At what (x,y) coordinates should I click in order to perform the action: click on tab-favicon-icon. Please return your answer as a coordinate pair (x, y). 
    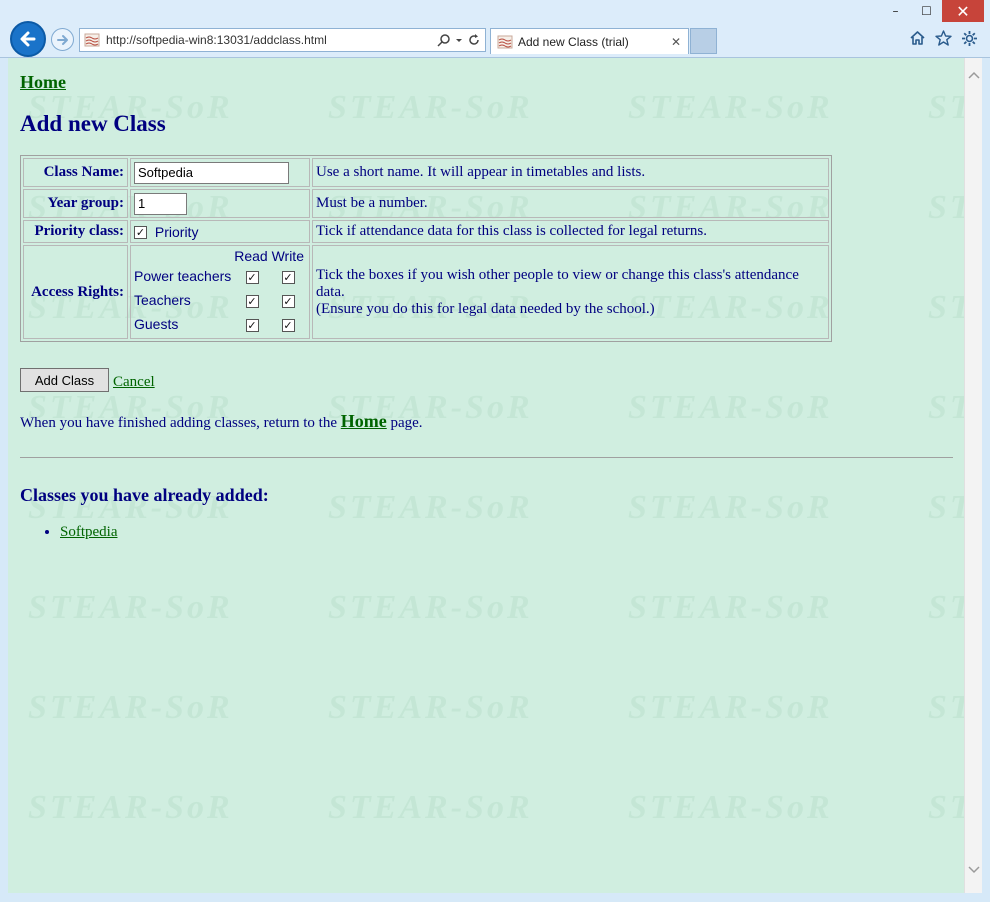
    Looking at the image, I should click on (505, 41).